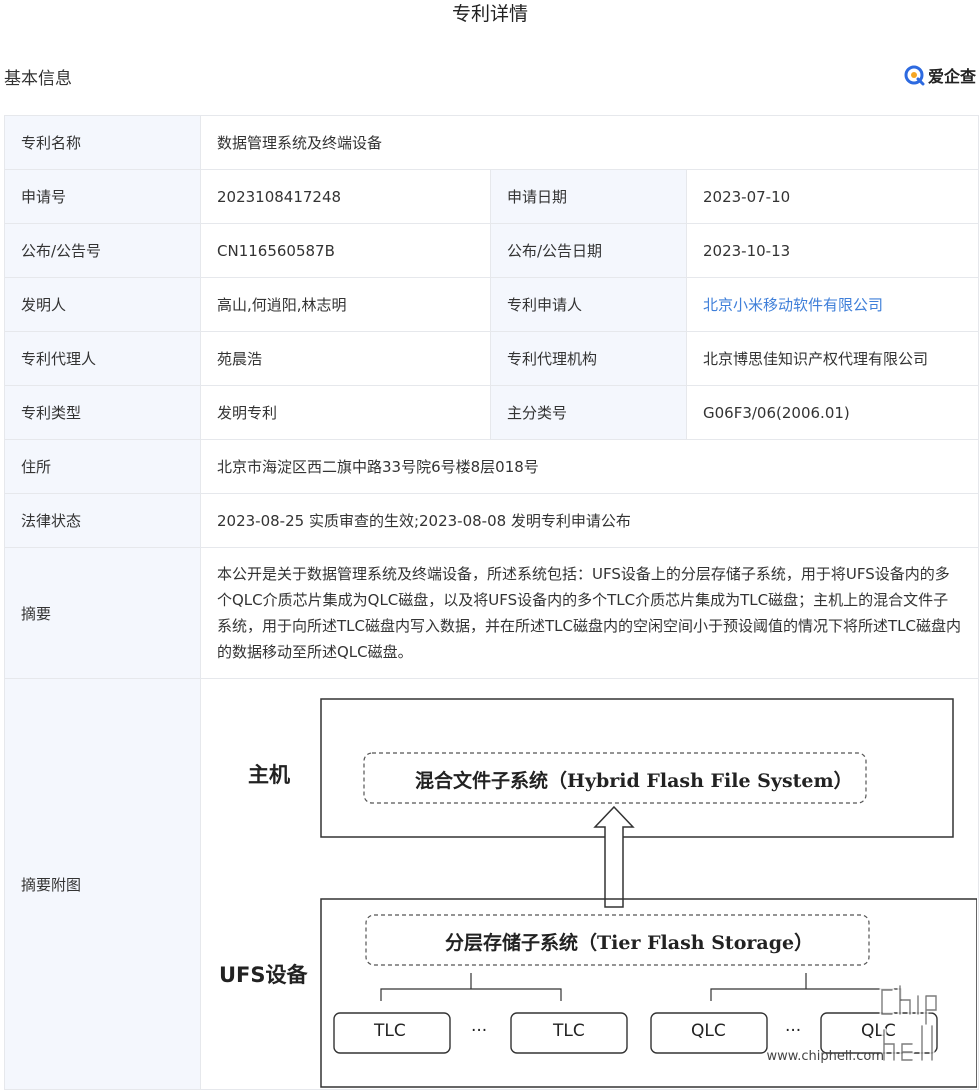 The height and width of the screenshot is (1092, 980). I want to click on row-label: 专利类型, so click(102, 412).